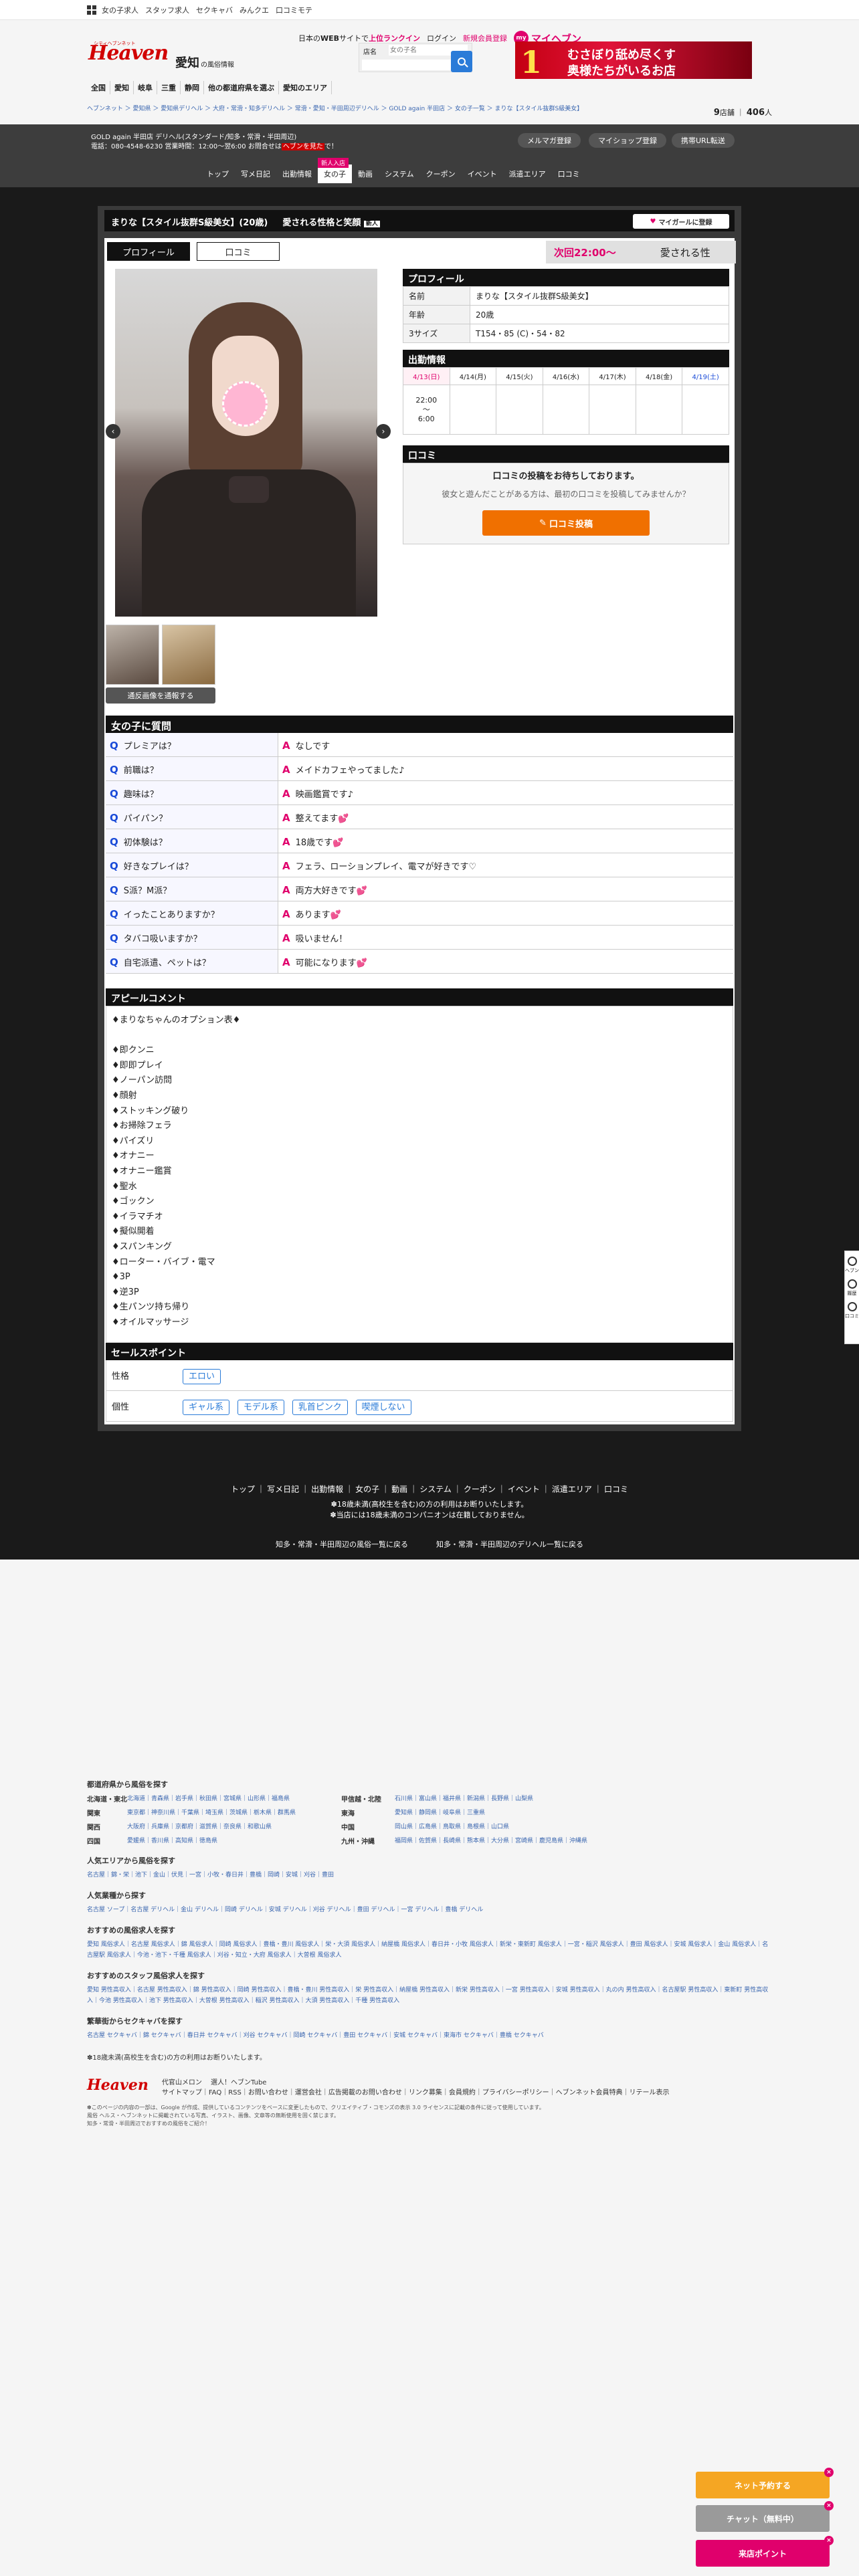 The height and width of the screenshot is (2576, 859). What do you see at coordinates (383, 1408) in the screenshot?
I see `tag: 喫煙しない` at bounding box center [383, 1408].